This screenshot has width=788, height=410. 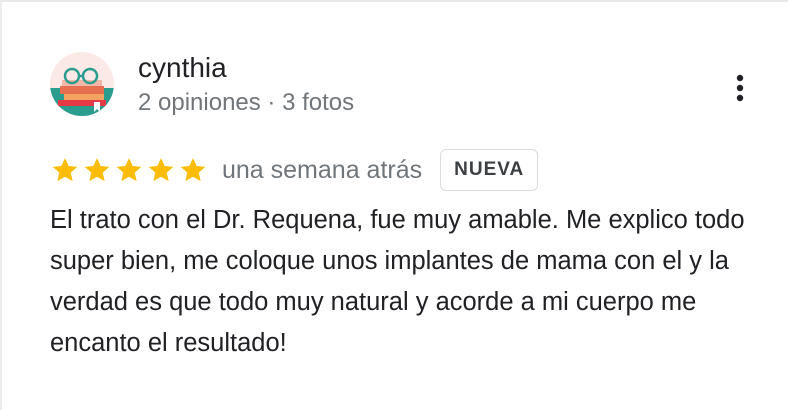 I want to click on rating-row: una semana atrás NUEVA, so click(x=294, y=170).